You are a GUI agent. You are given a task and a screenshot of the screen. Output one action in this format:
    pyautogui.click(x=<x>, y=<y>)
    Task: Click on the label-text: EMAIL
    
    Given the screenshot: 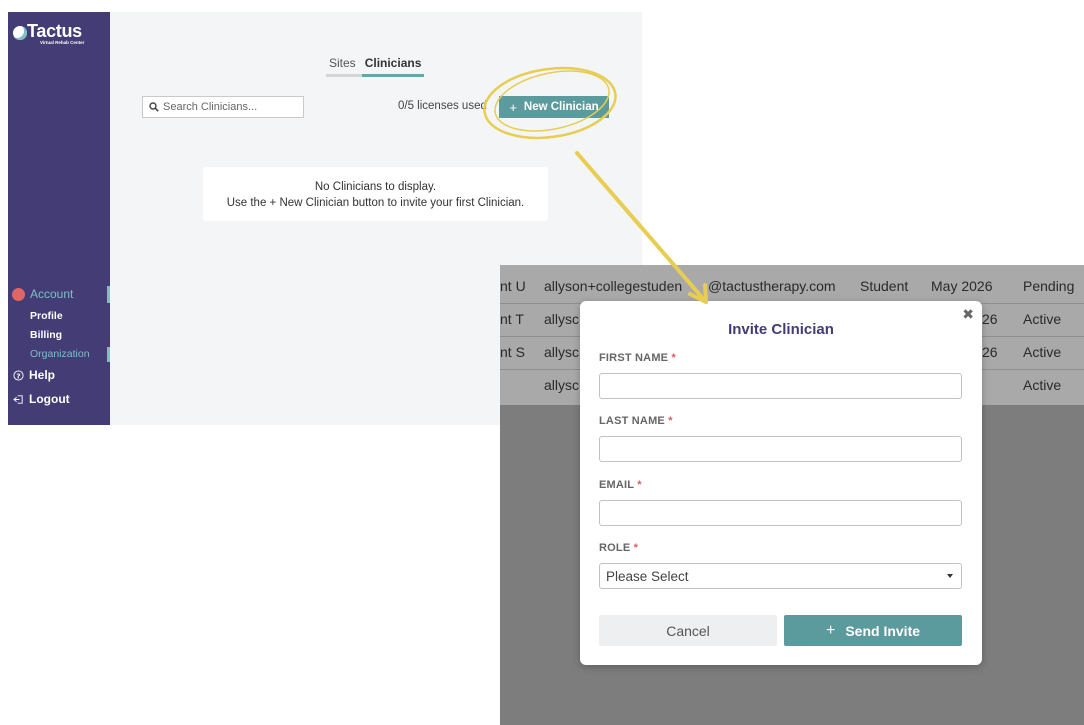 What is the action you would take?
    pyautogui.click(x=617, y=485)
    